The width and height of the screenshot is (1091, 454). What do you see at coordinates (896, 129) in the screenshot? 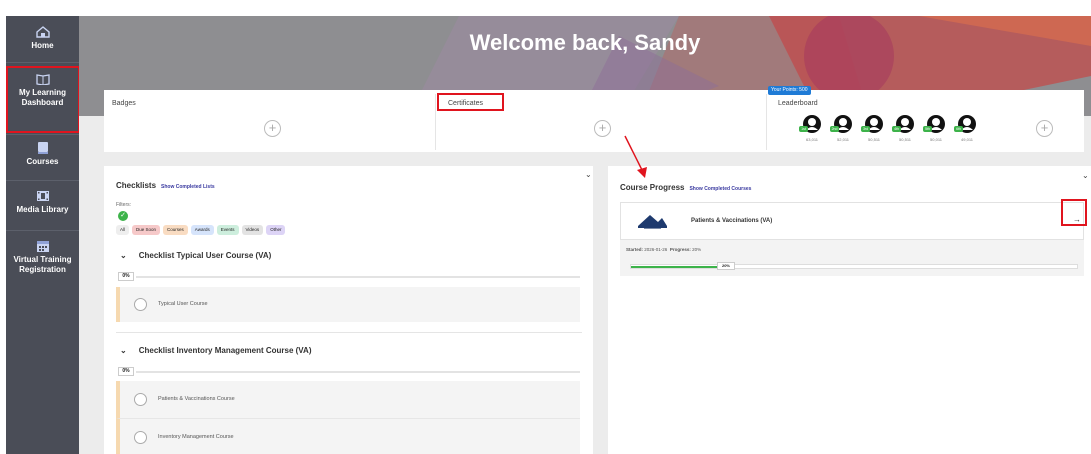
I see `leaderboard-rank: 4th` at bounding box center [896, 129].